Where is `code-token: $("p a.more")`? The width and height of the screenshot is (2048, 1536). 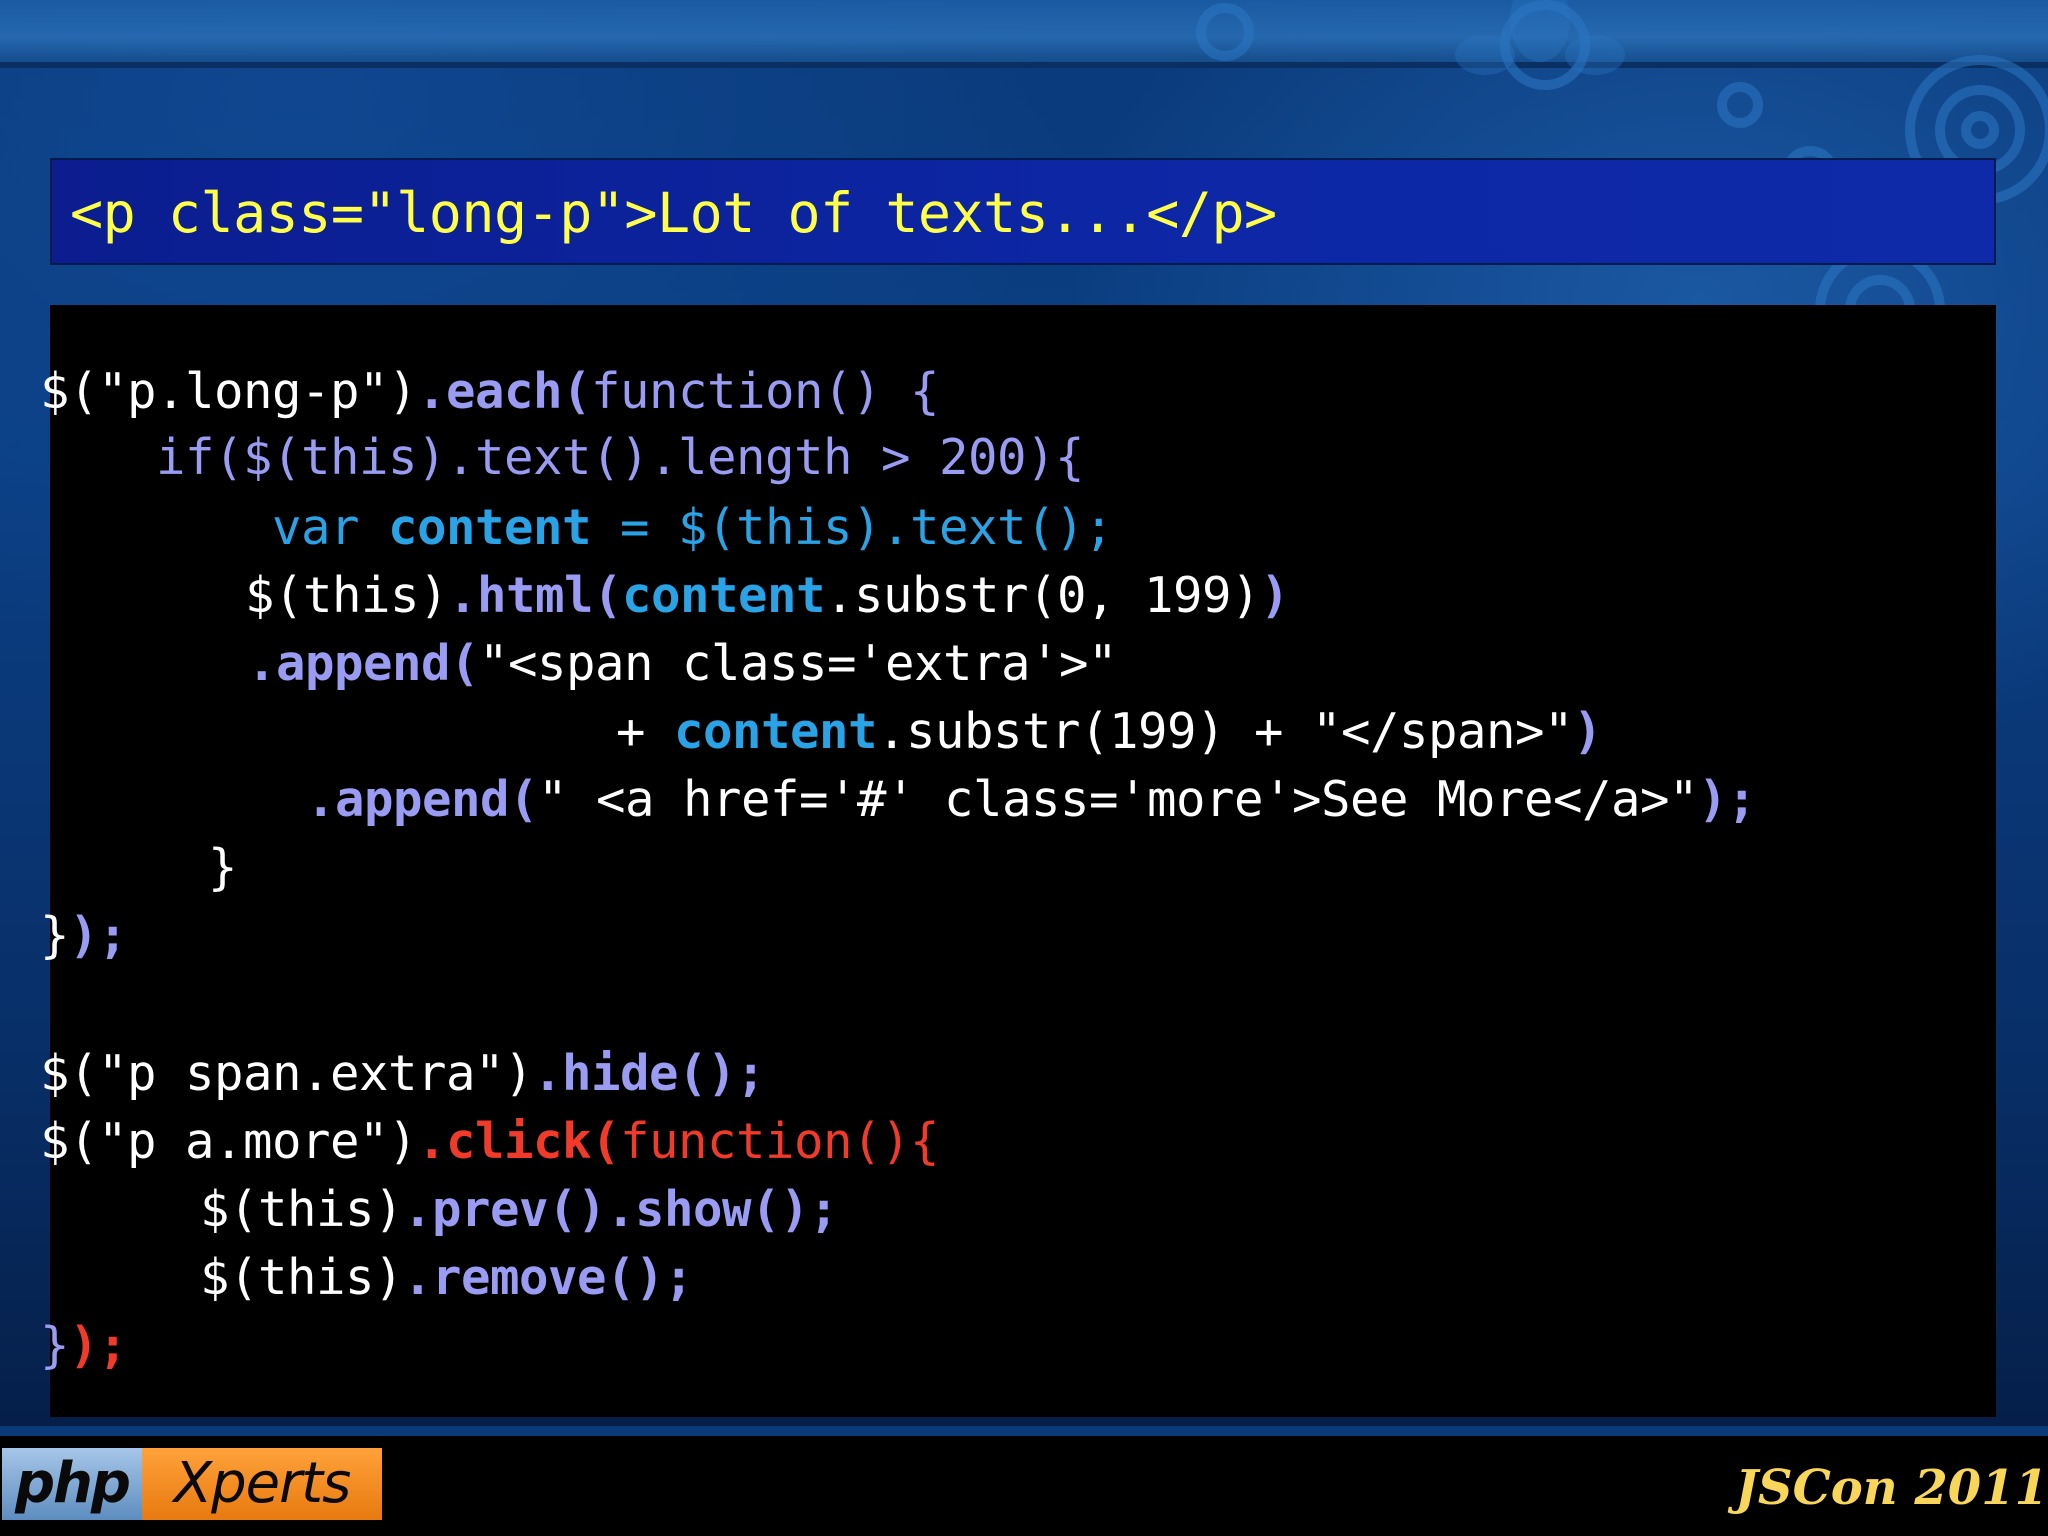
code-token: $("p a.more") is located at coordinates (229, 1141).